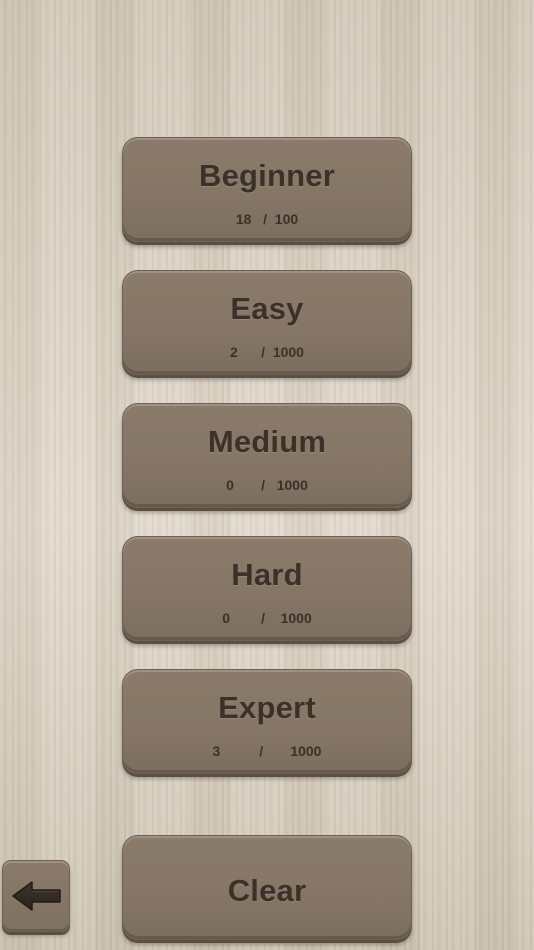 The width and height of the screenshot is (534, 950). What do you see at coordinates (267, 441) in the screenshot?
I see `level-title: Medium` at bounding box center [267, 441].